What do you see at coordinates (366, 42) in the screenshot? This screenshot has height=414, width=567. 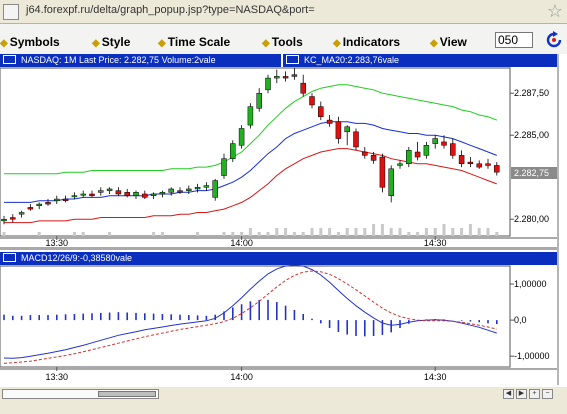 I see `menu-indicators: ◆ Indicators` at bounding box center [366, 42].